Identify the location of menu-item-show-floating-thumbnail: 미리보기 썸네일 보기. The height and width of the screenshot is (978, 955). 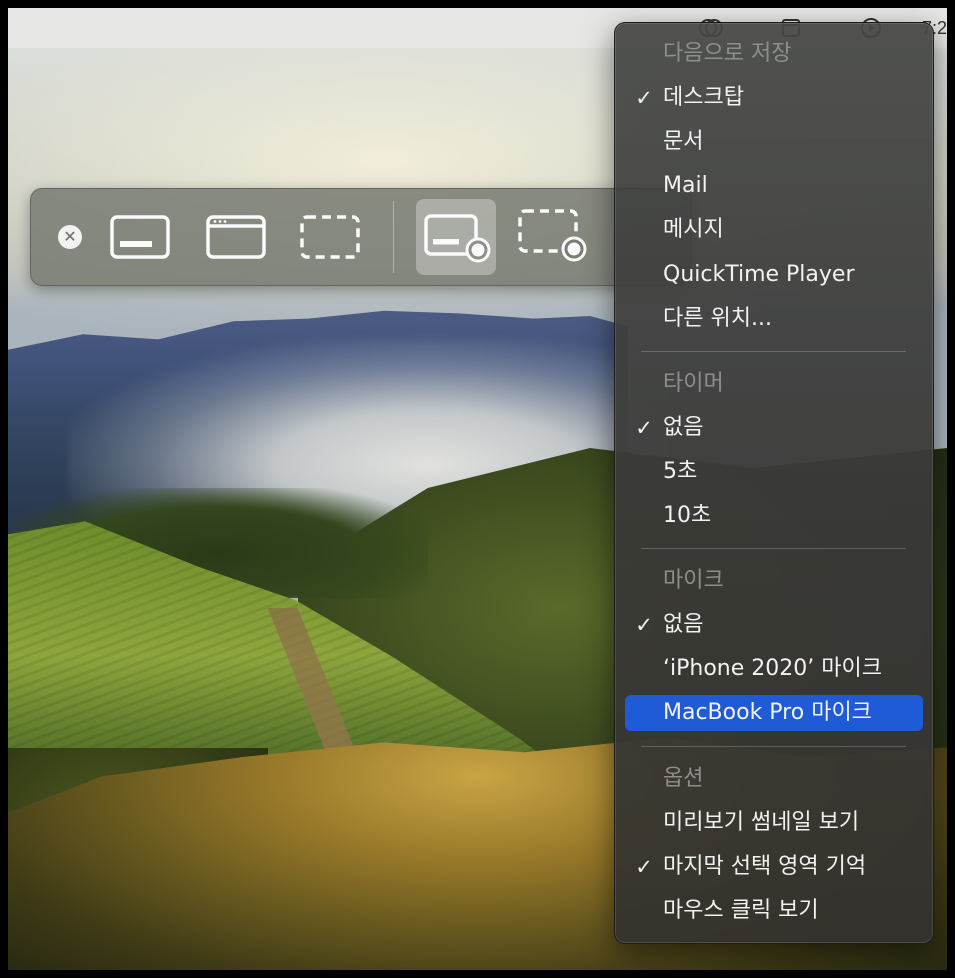
(774, 823).